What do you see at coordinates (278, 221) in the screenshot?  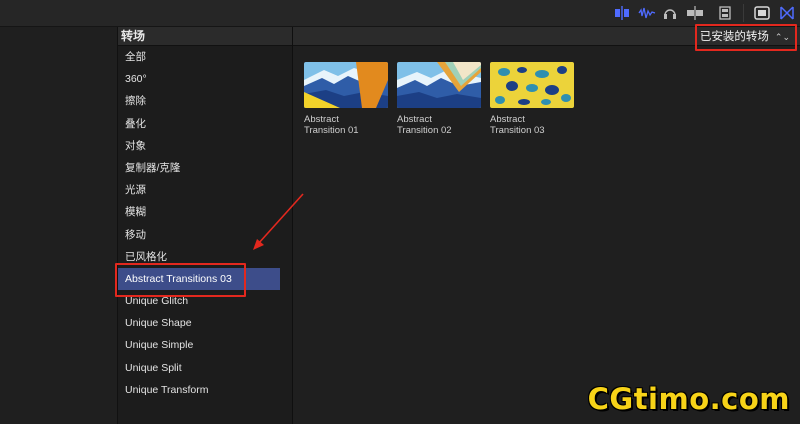 I see `annotation-arrow` at bounding box center [278, 221].